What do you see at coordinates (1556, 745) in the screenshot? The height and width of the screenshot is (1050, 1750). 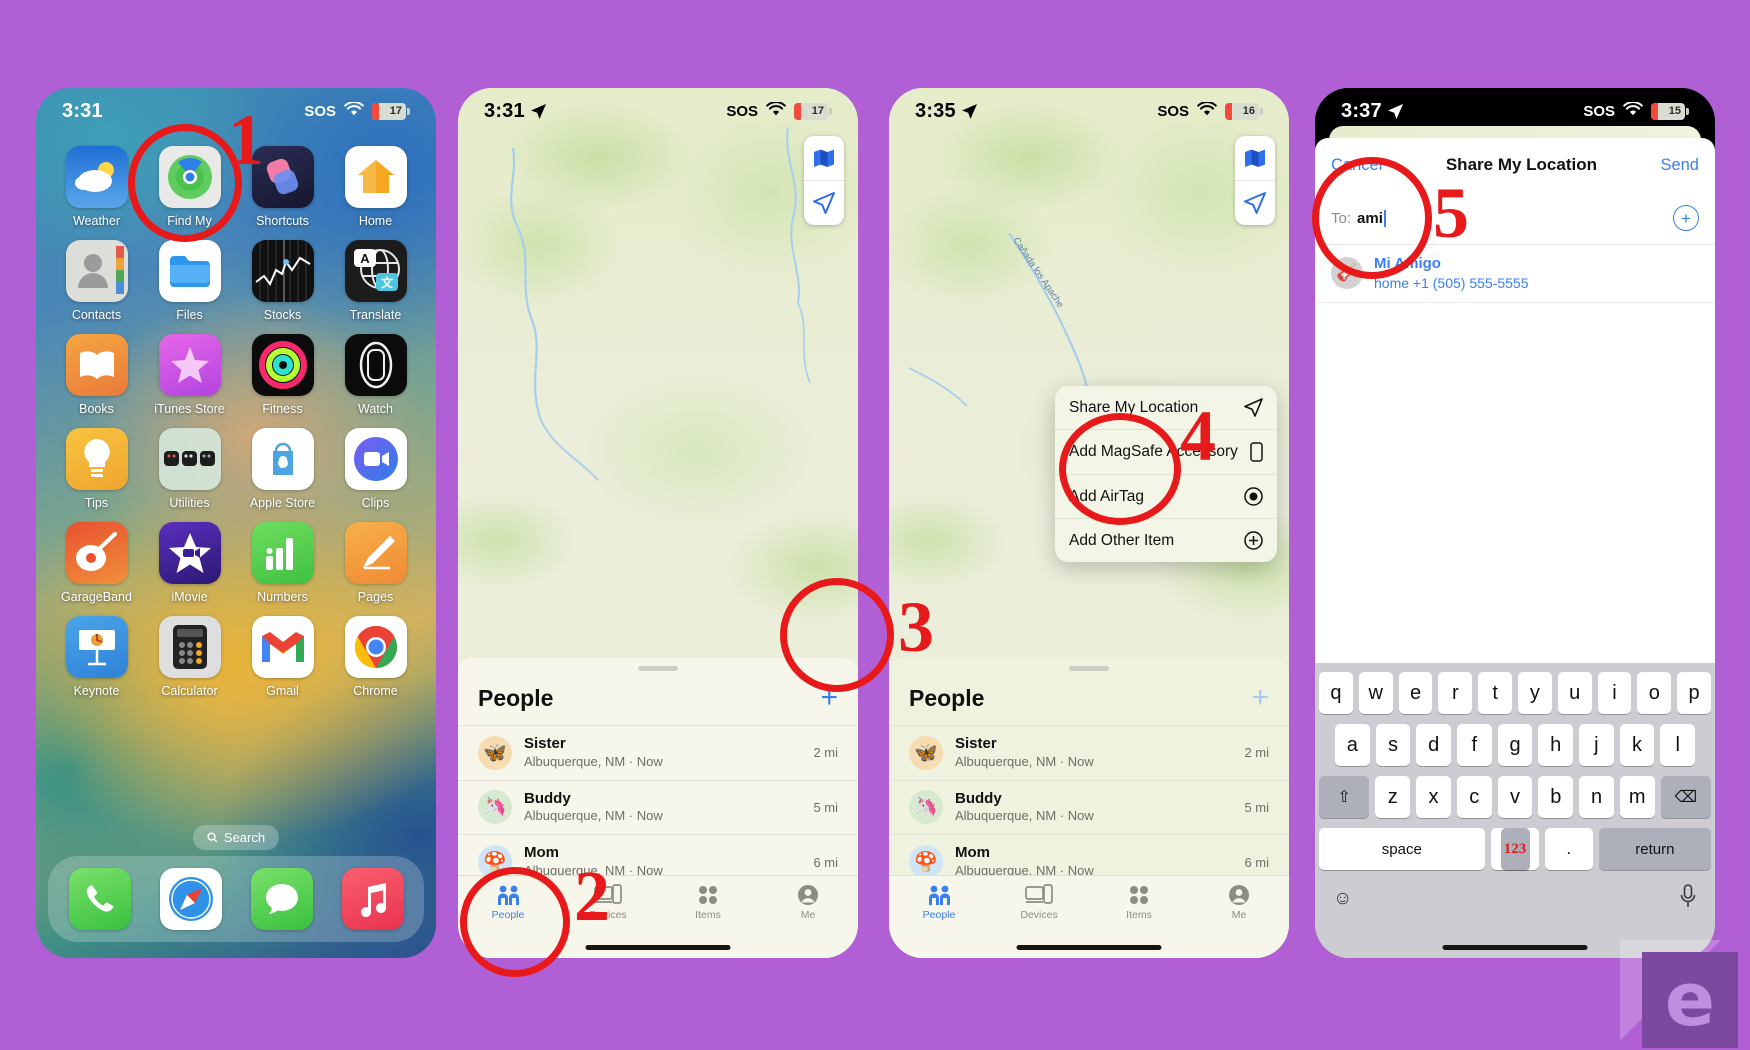 I see `key-h: h` at bounding box center [1556, 745].